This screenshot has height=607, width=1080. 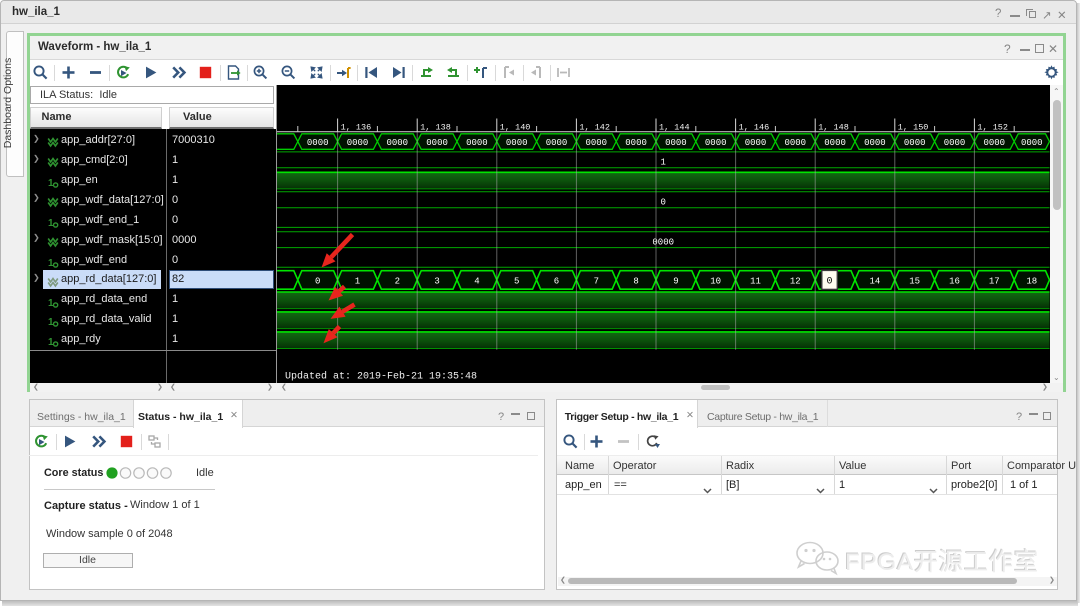 What do you see at coordinates (397, 281) in the screenshot?
I see `svg-text: 2` at bounding box center [397, 281].